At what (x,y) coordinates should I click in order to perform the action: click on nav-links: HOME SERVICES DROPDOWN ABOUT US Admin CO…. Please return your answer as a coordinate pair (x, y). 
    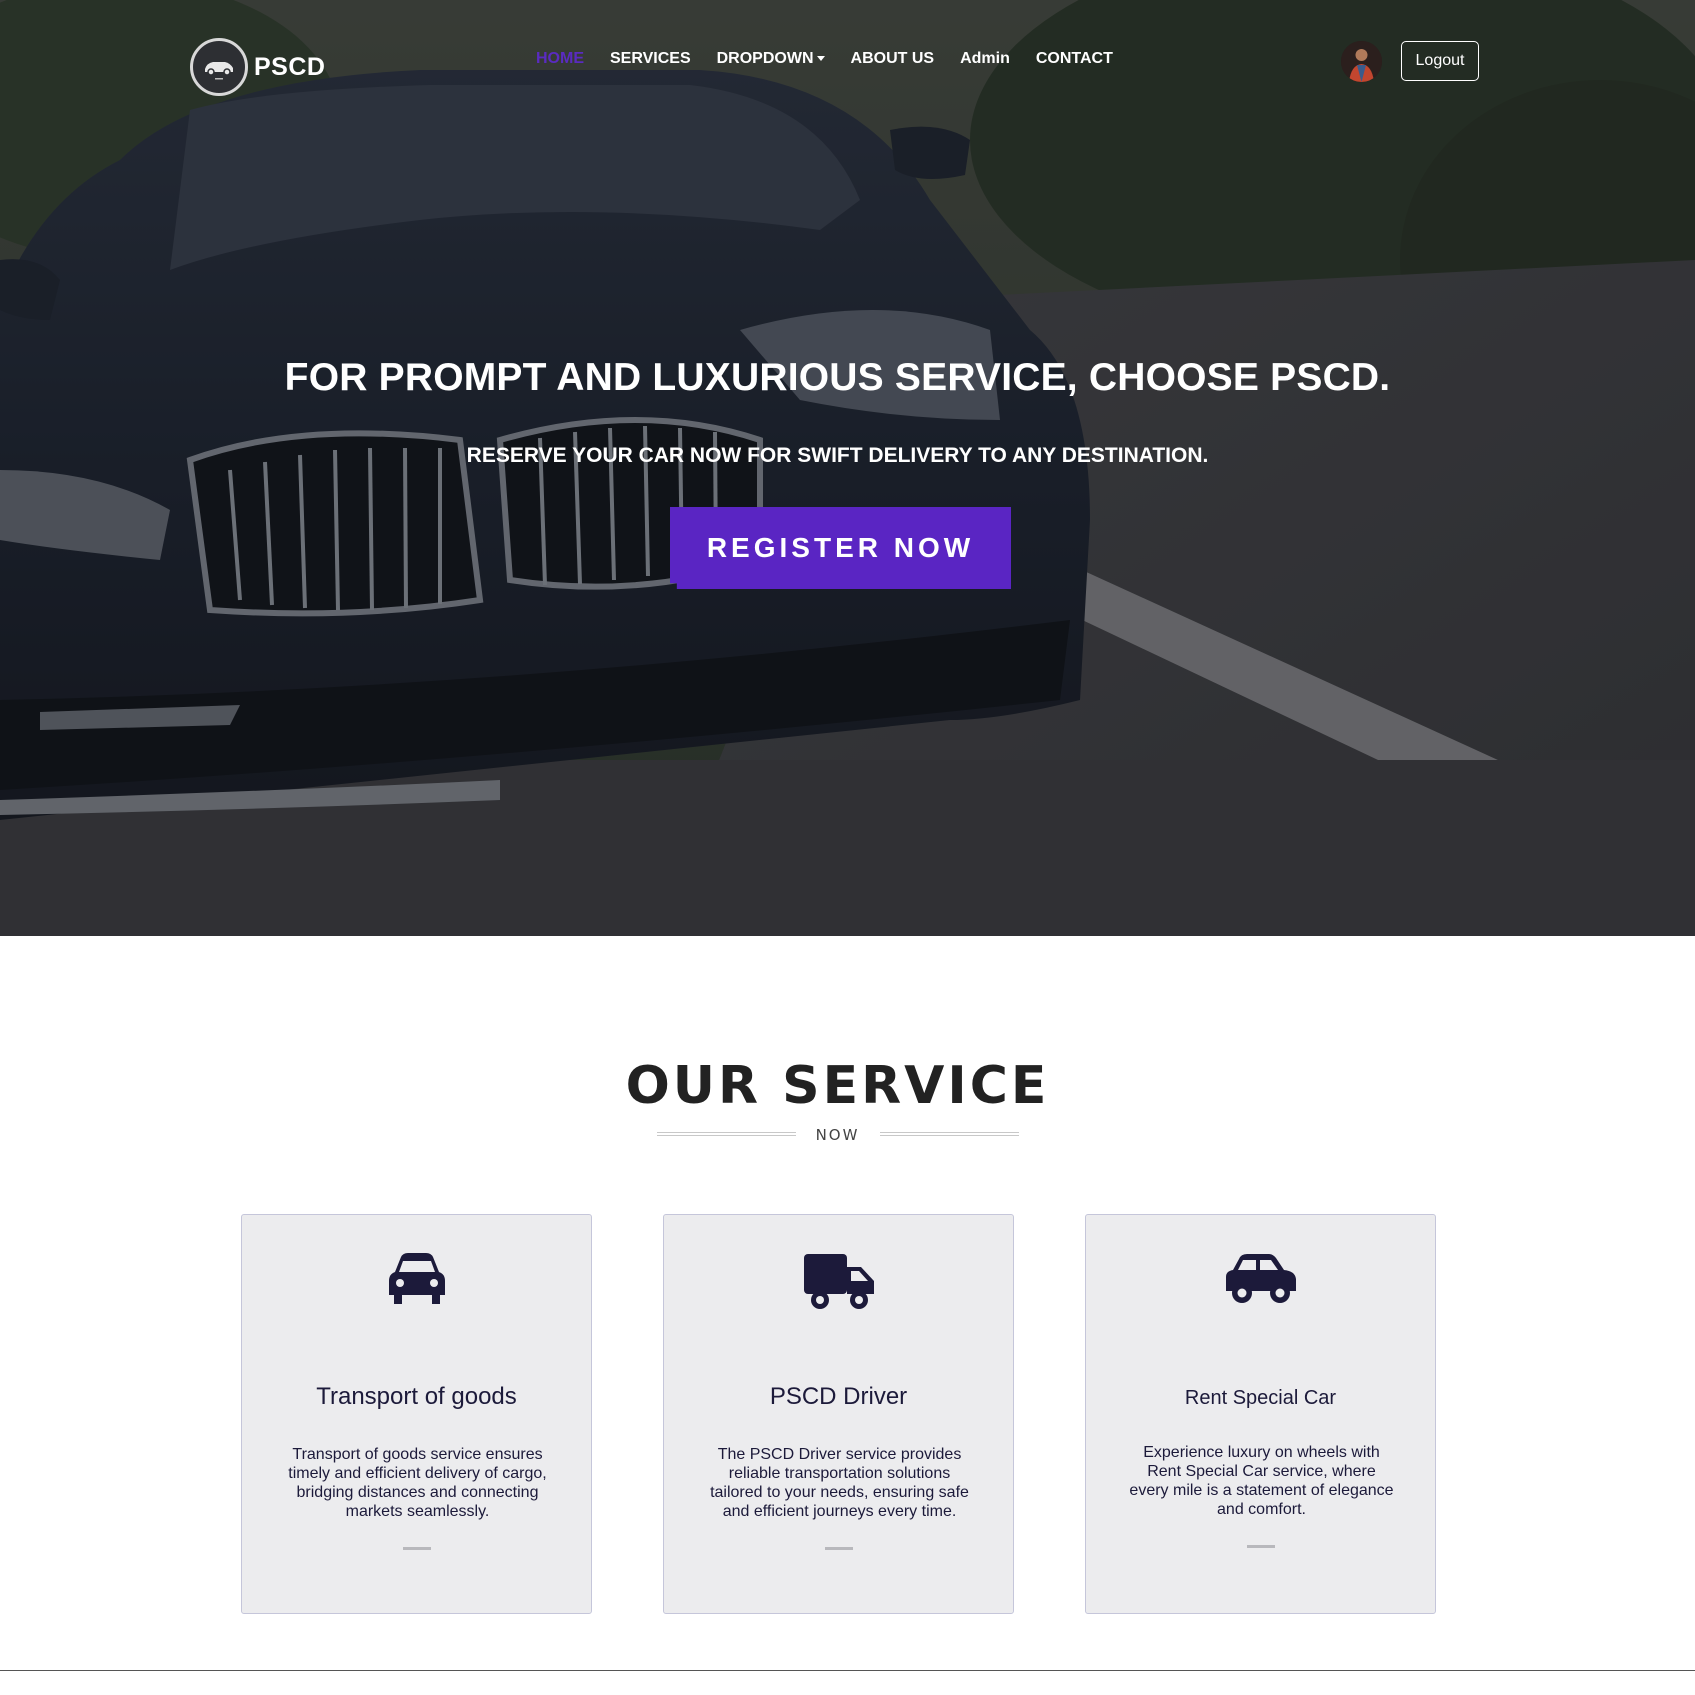
    Looking at the image, I should click on (837, 59).